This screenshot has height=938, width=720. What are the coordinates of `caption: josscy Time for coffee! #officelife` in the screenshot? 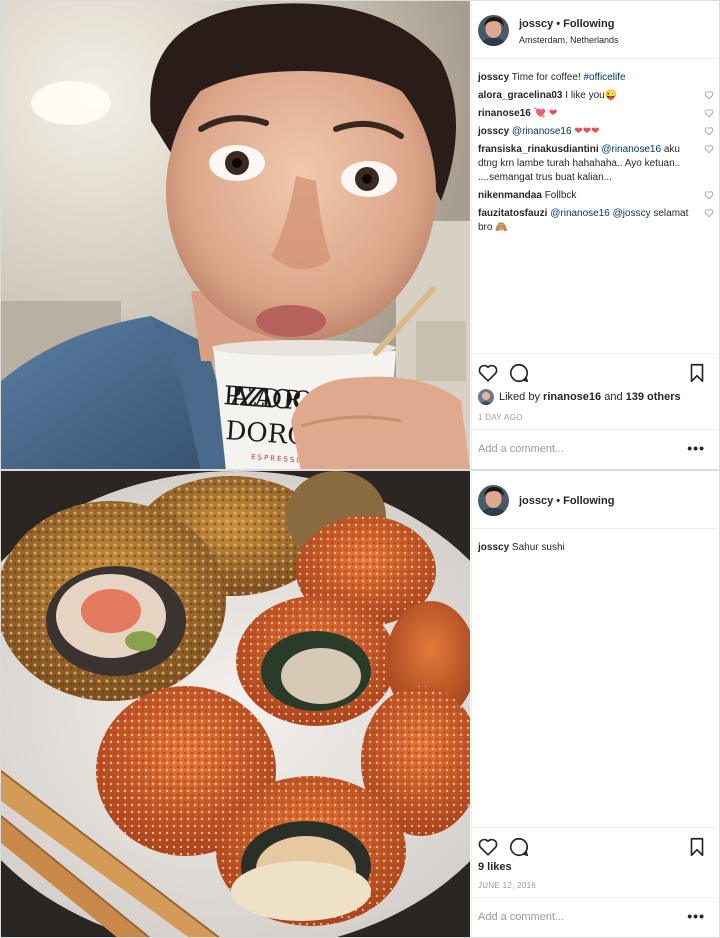 It's located at (596, 78).